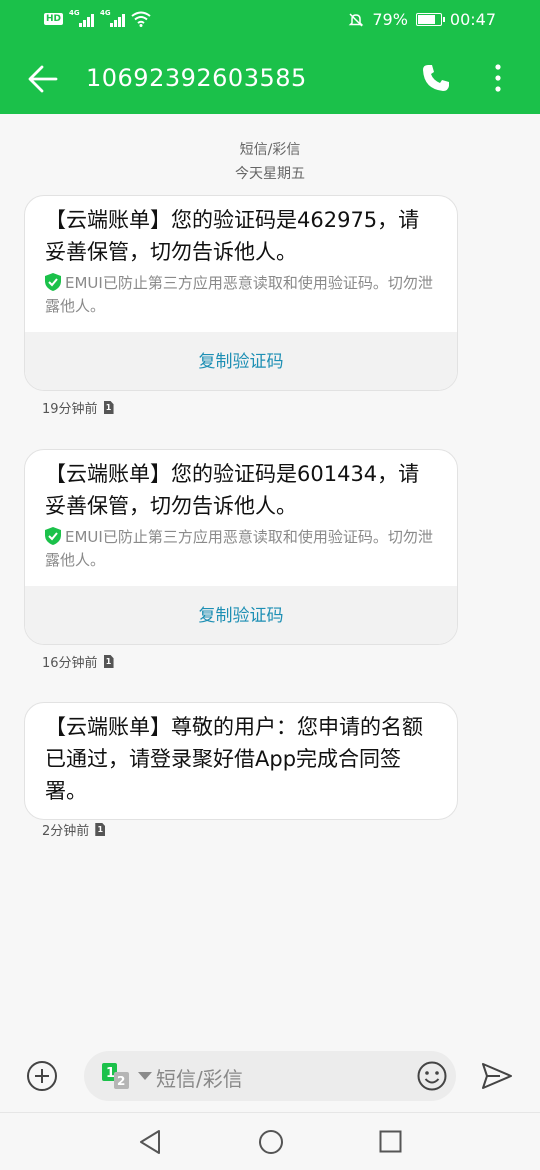  What do you see at coordinates (497, 1076) in the screenshot?
I see `send-icon` at bounding box center [497, 1076].